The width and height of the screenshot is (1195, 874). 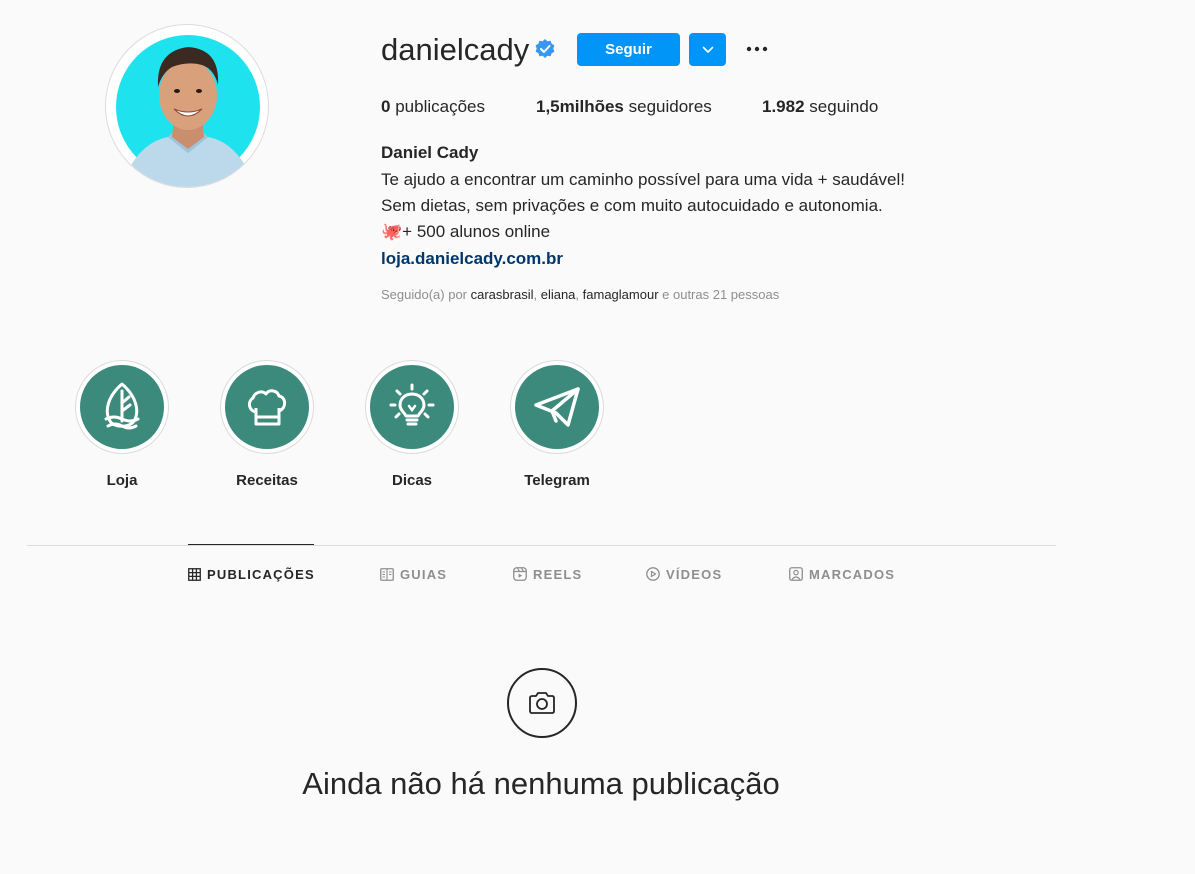 I want to click on leaf-icon, so click(x=122, y=406).